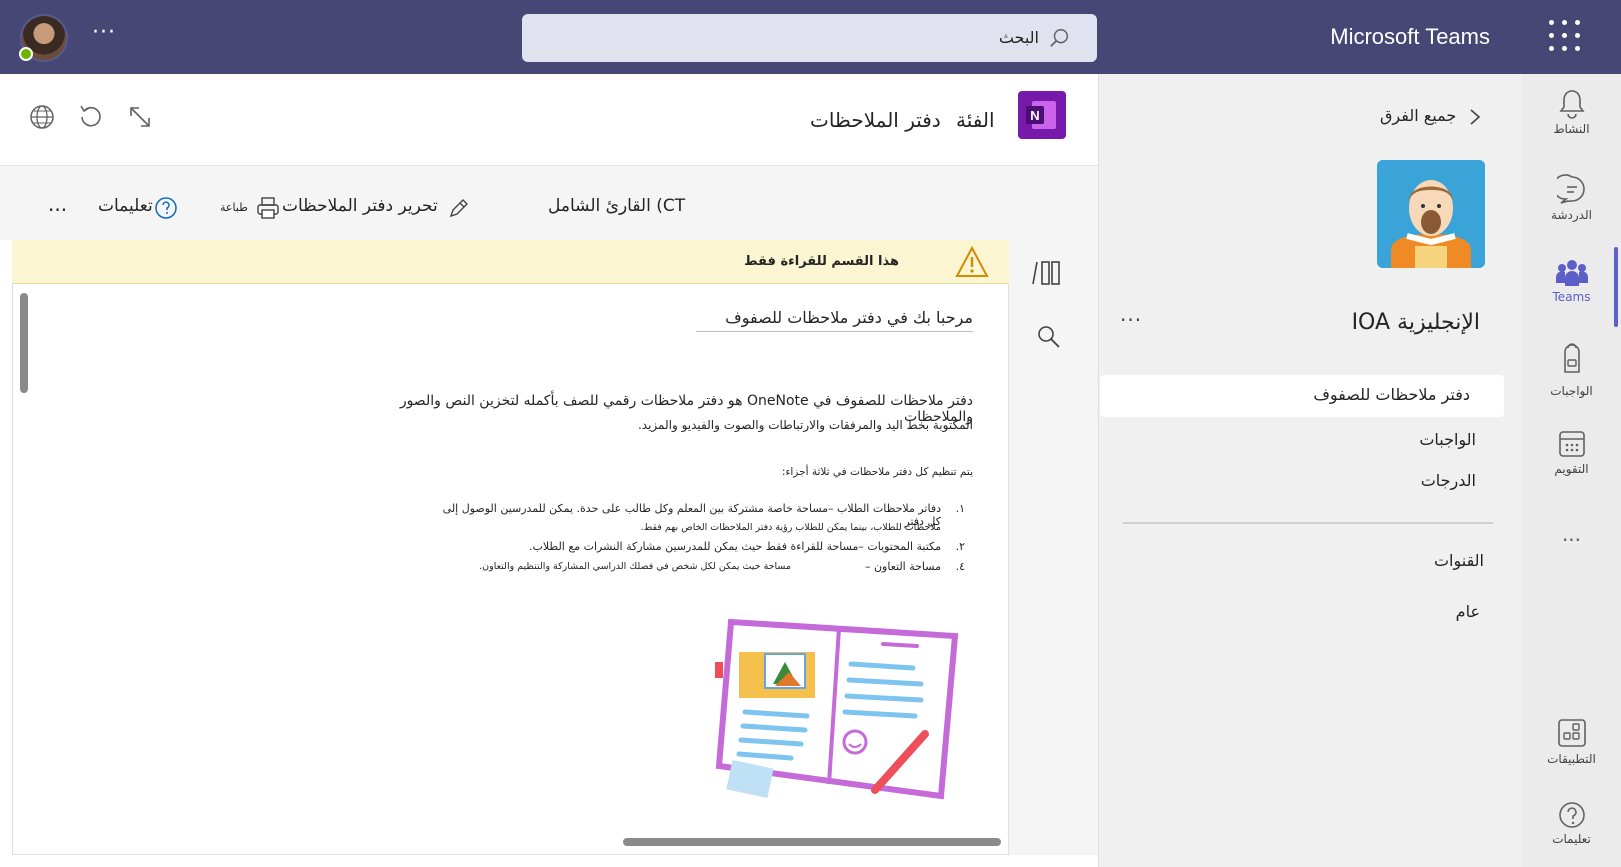 The width and height of the screenshot is (1621, 867). Describe the element at coordinates (42, 117) in the screenshot. I see `globe-icon` at that location.